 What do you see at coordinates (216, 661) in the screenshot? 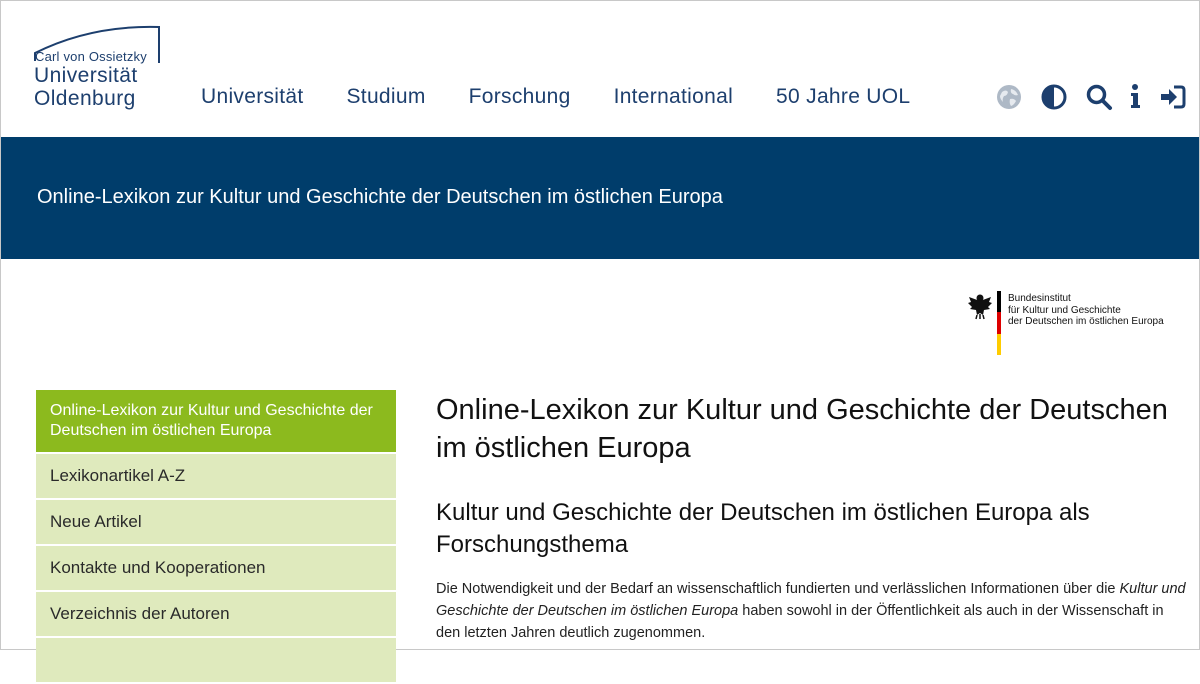
I see `sidebar-item-more` at bounding box center [216, 661].